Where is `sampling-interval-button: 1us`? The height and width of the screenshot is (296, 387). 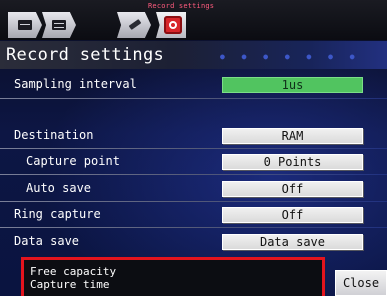
sampling-interval-button: 1us is located at coordinates (292, 85).